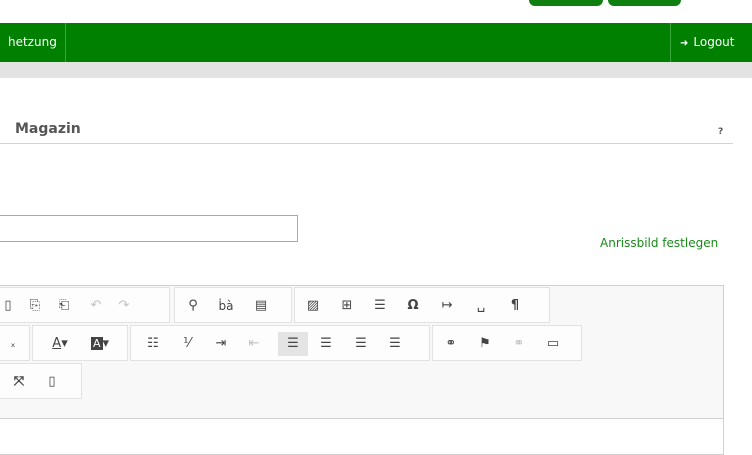  What do you see at coordinates (153, 344) in the screenshot?
I see `bulleted-list-icon: ☷` at bounding box center [153, 344].